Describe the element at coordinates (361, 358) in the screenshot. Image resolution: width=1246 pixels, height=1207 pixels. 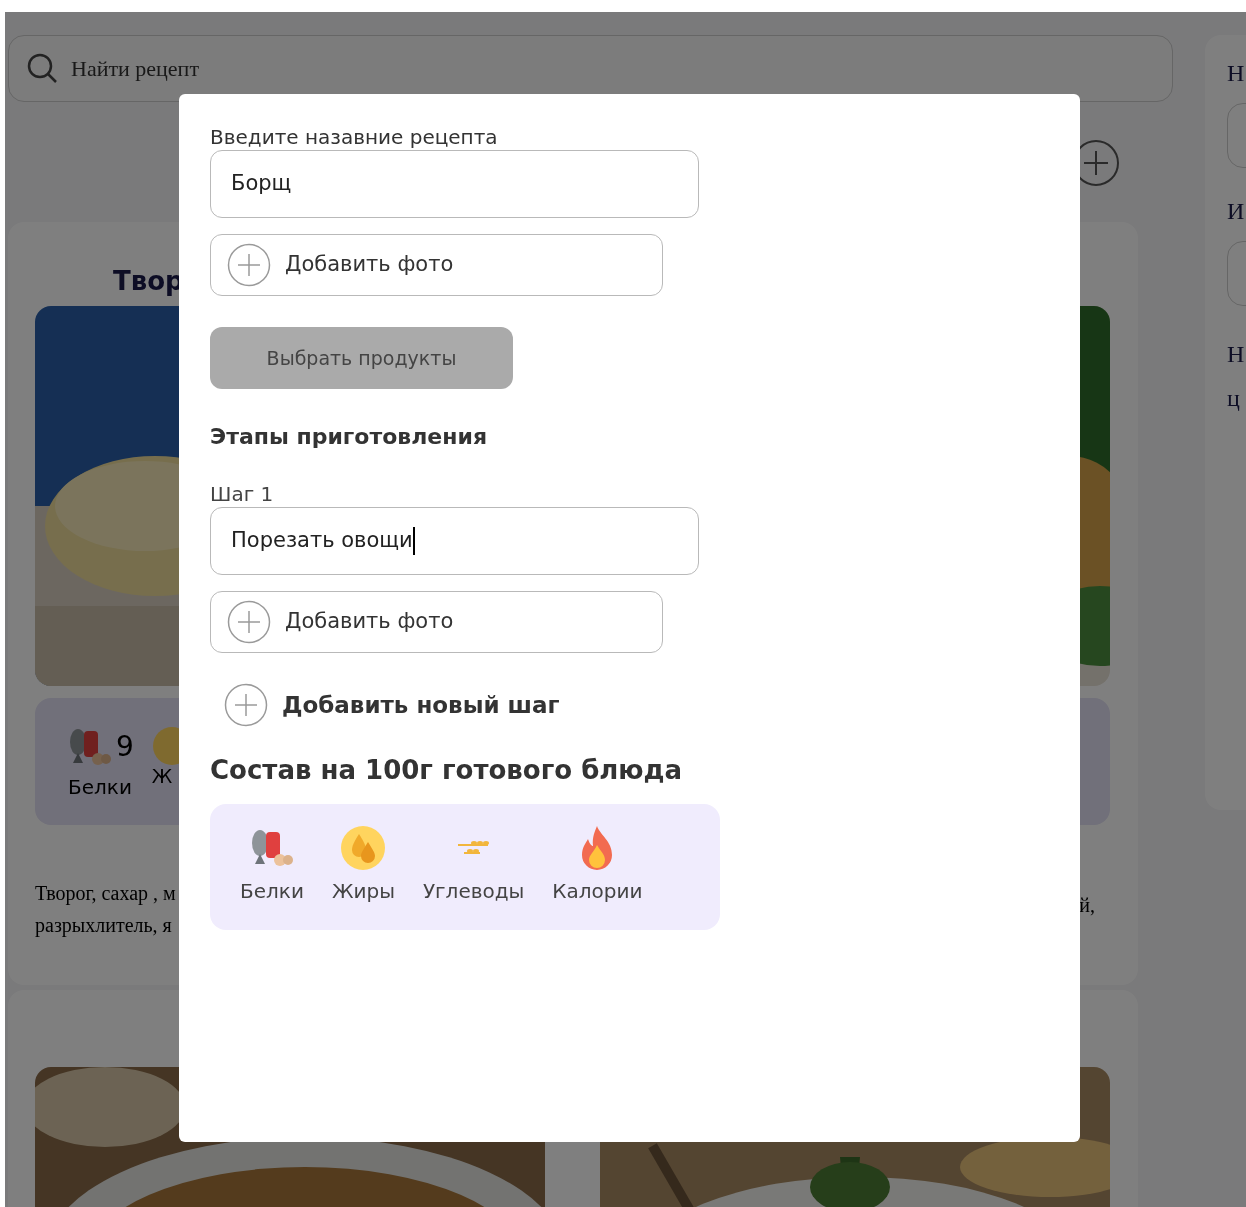
I see `select-products-button: Выбрать продукты` at that location.